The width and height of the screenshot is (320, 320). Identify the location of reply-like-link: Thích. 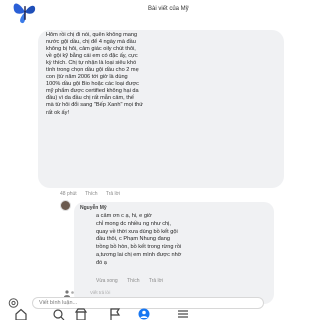
(133, 281).